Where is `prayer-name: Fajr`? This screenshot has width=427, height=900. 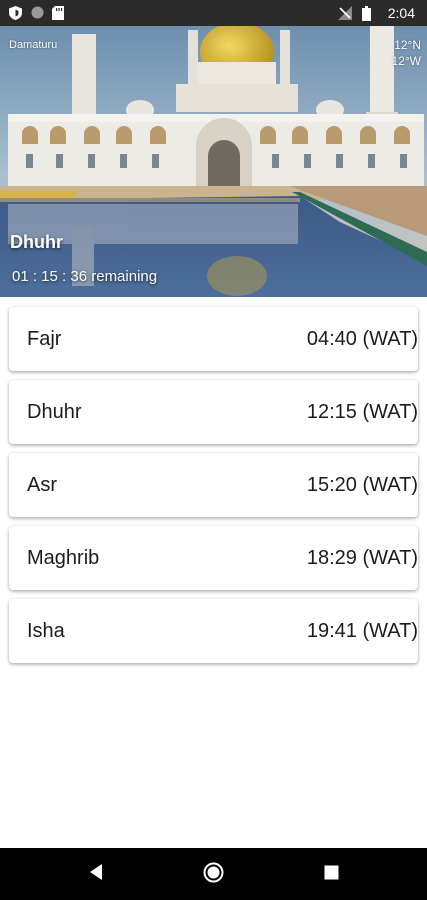 prayer-name: Fajr is located at coordinates (44, 339).